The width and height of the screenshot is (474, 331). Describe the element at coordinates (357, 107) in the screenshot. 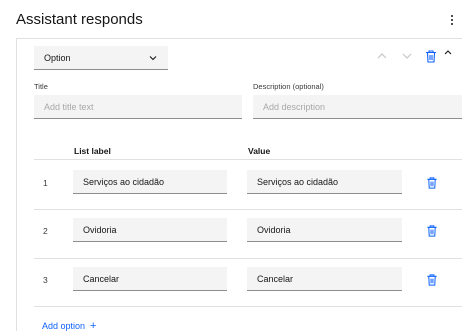

I see `description-input: Add description` at that location.